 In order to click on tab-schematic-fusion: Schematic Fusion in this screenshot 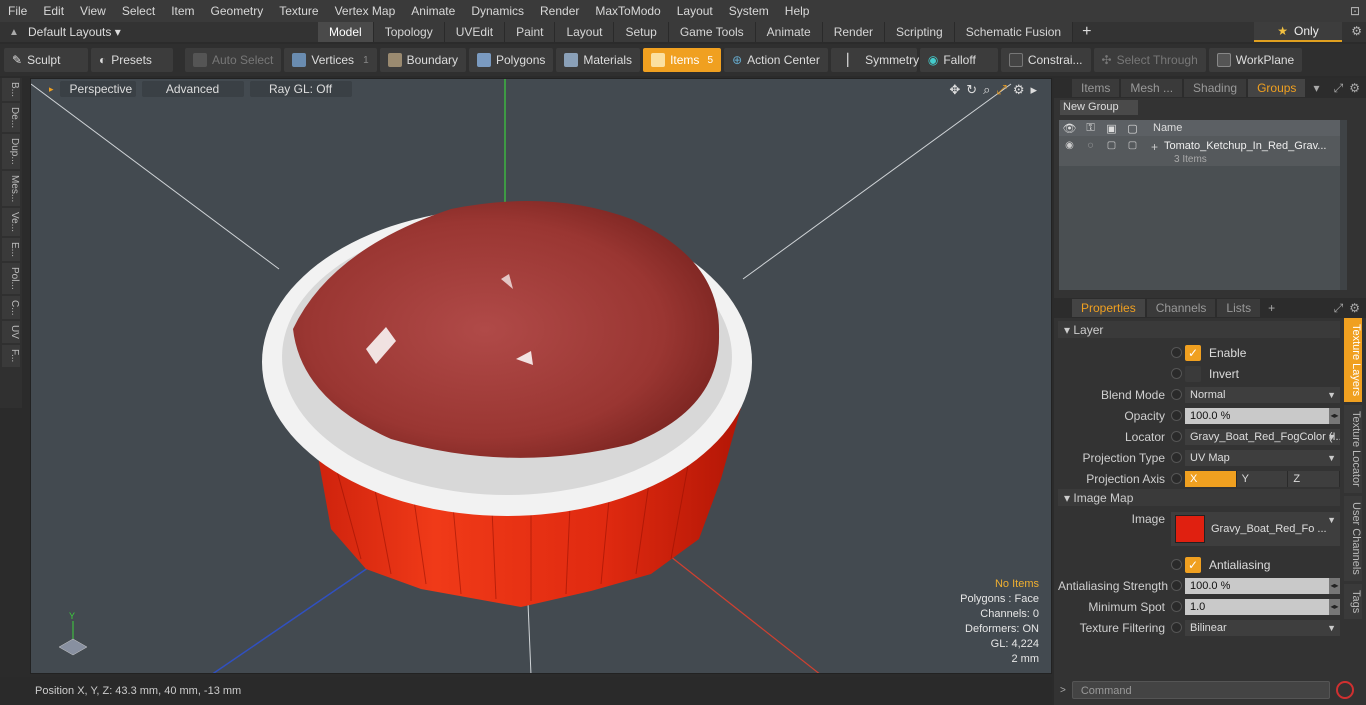, I will do `click(1014, 32)`.